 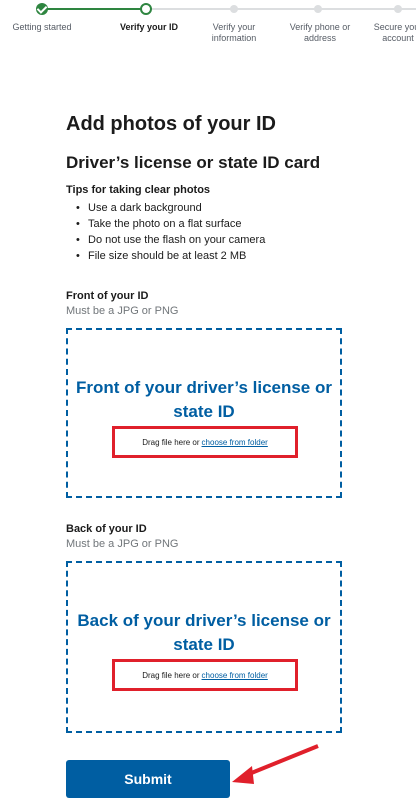 What do you see at coordinates (320, 32) in the screenshot?
I see `step-label-verify-phone: Verify phone or address` at bounding box center [320, 32].